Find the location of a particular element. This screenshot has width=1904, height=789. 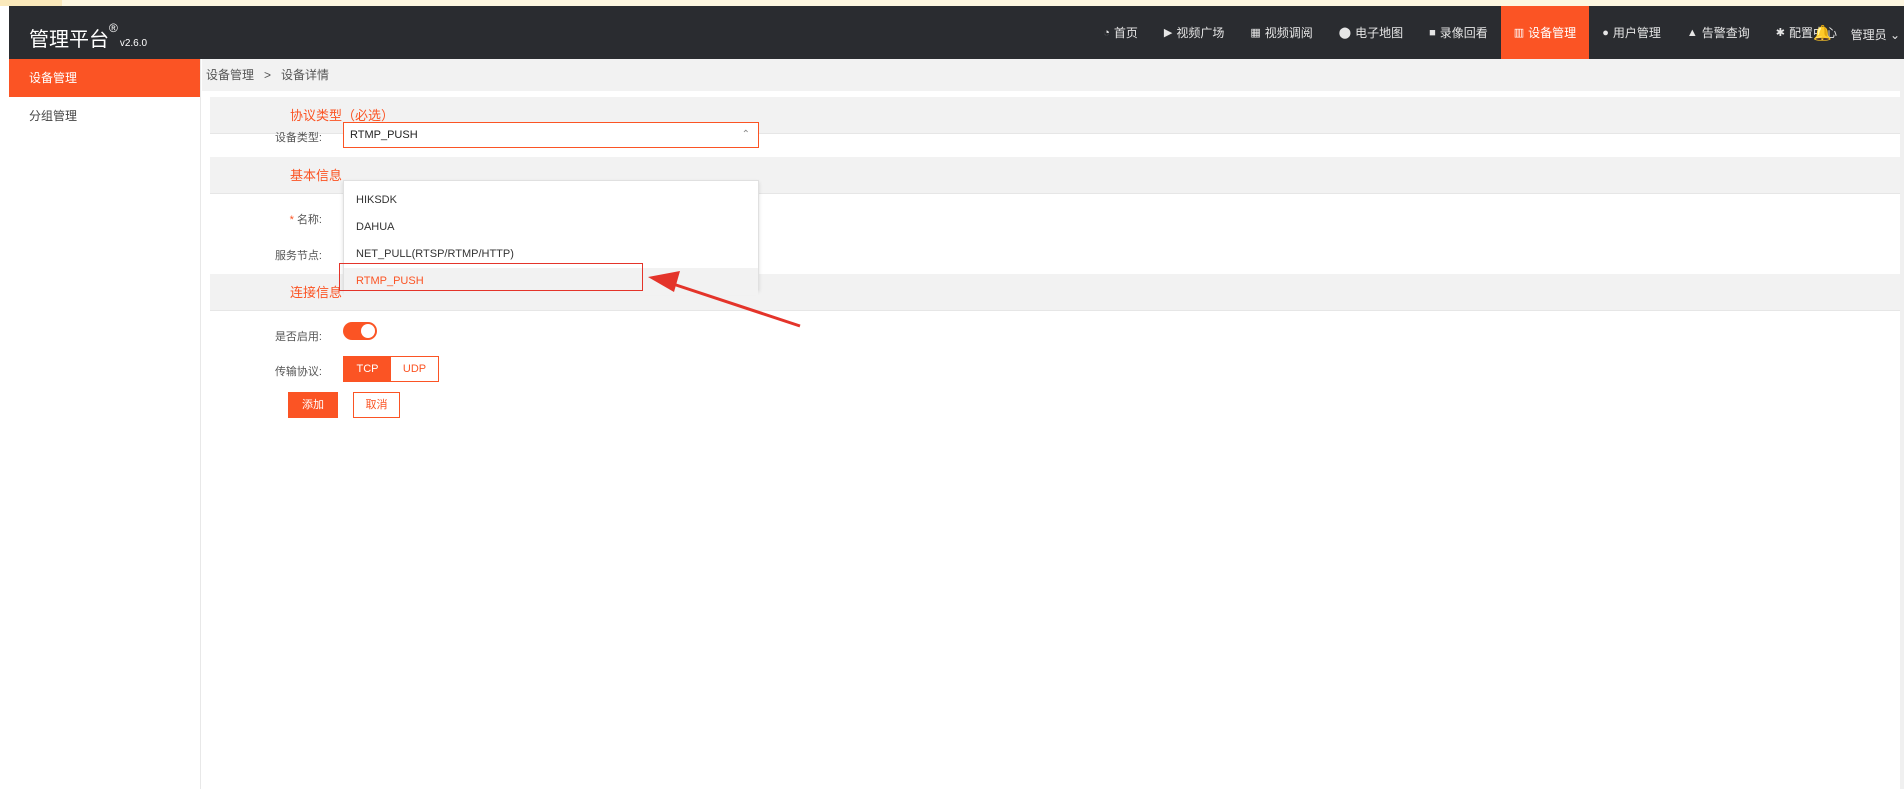

annotation-arrow is located at coordinates (724, 299).